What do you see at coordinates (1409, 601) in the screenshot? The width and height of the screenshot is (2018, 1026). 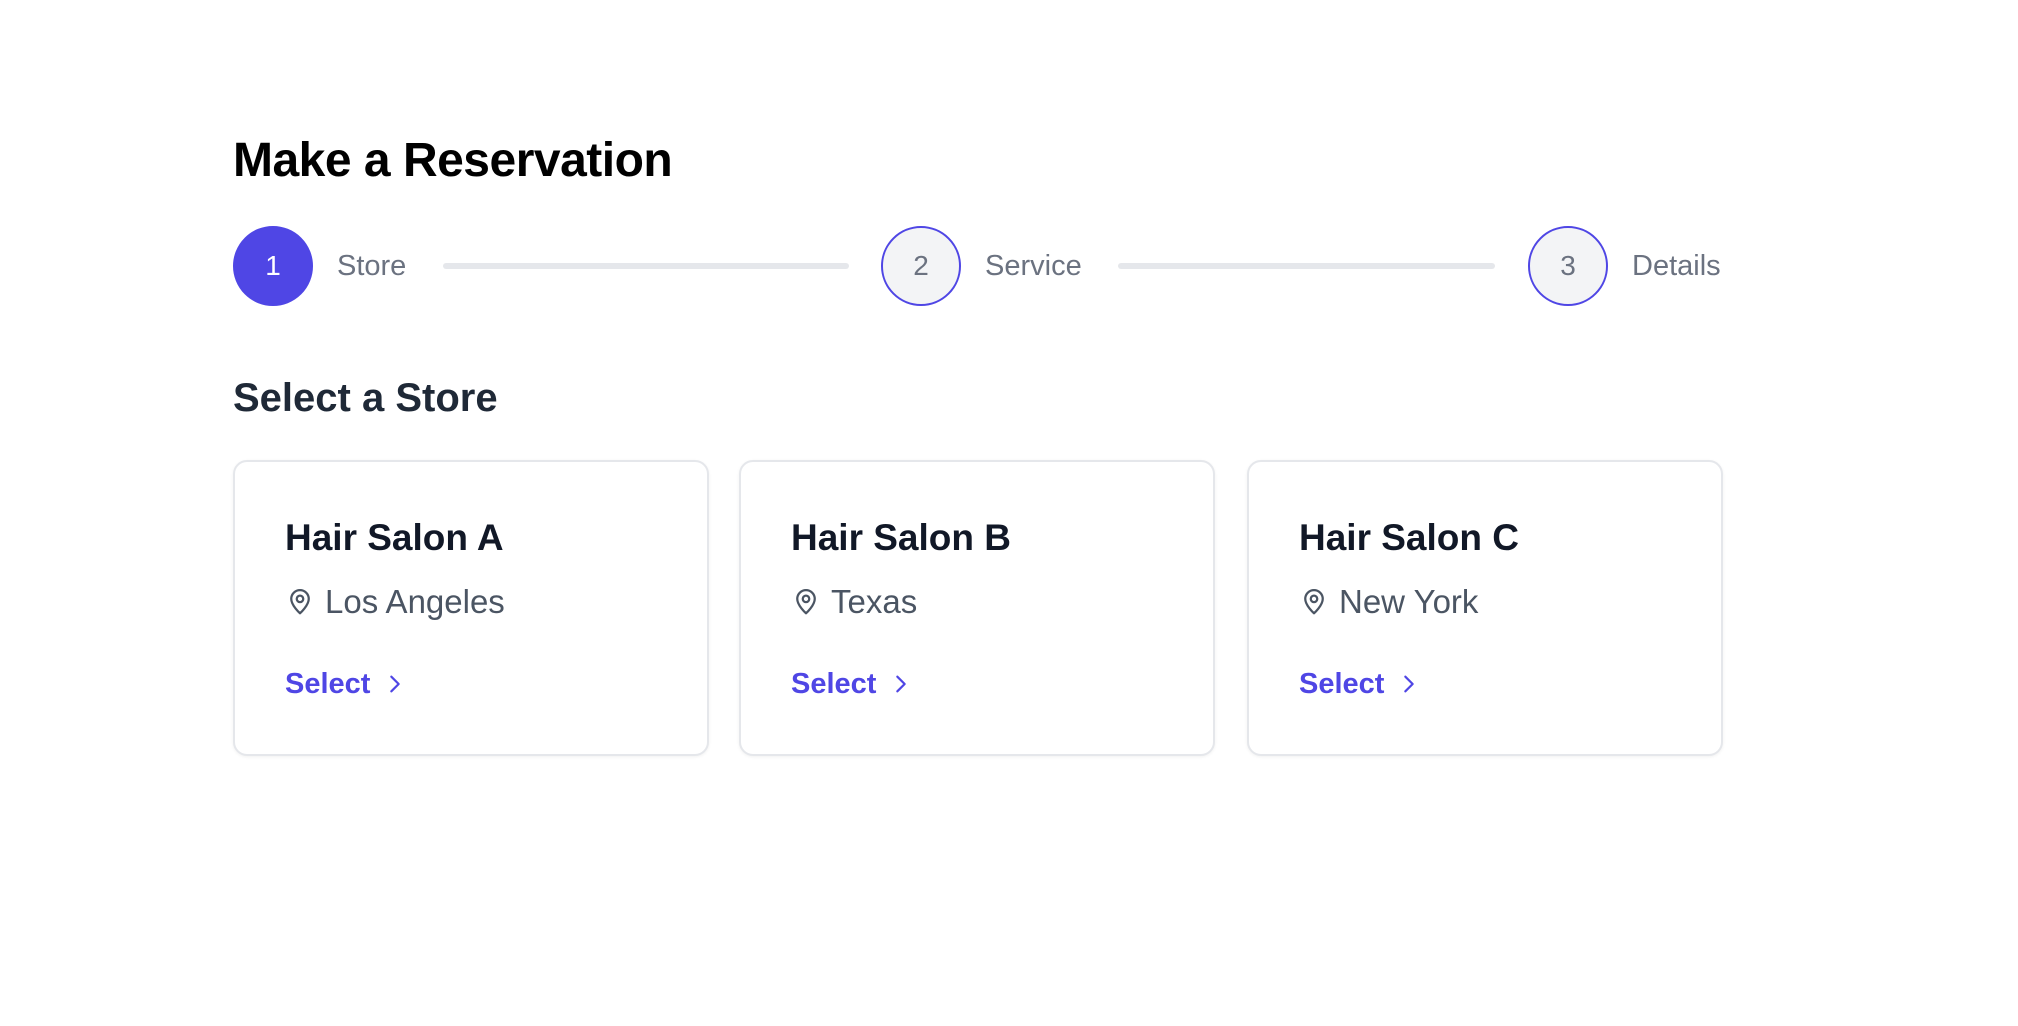 I see `store-location-text: New York` at bounding box center [1409, 601].